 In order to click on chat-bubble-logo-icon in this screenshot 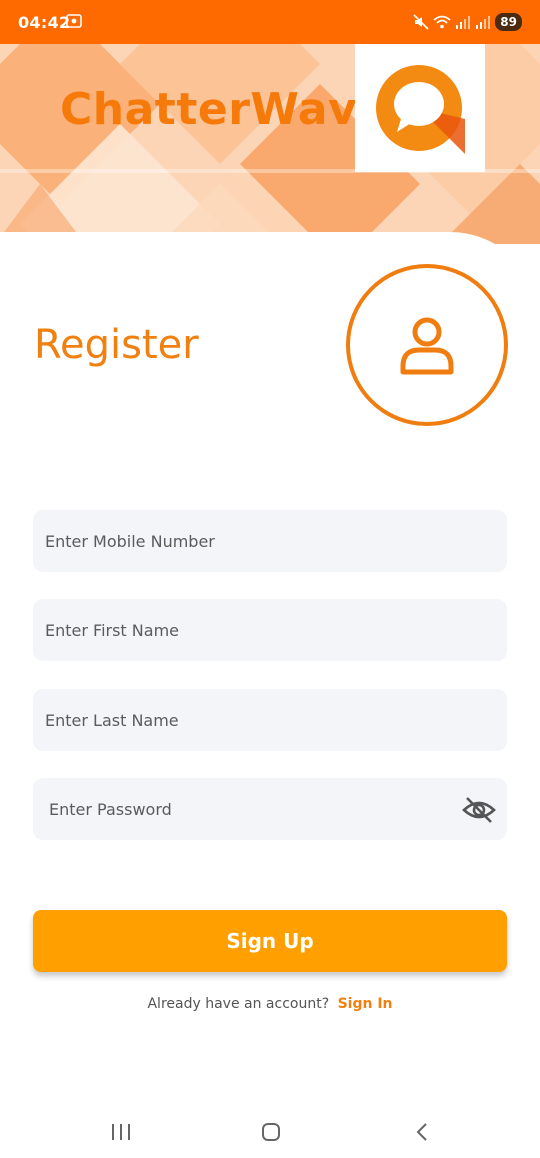, I will do `click(420, 109)`.